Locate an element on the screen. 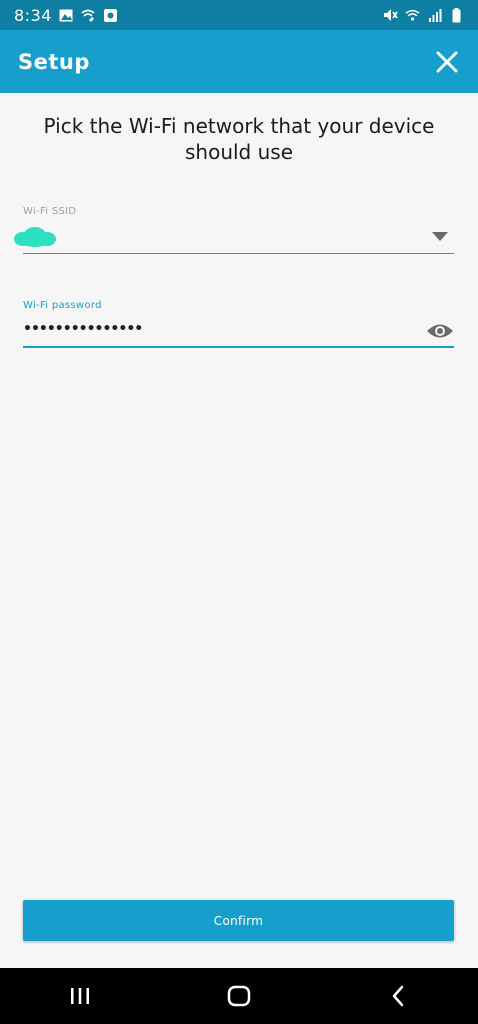 This screenshot has width=478, height=1024. eye-icon is located at coordinates (440, 331).